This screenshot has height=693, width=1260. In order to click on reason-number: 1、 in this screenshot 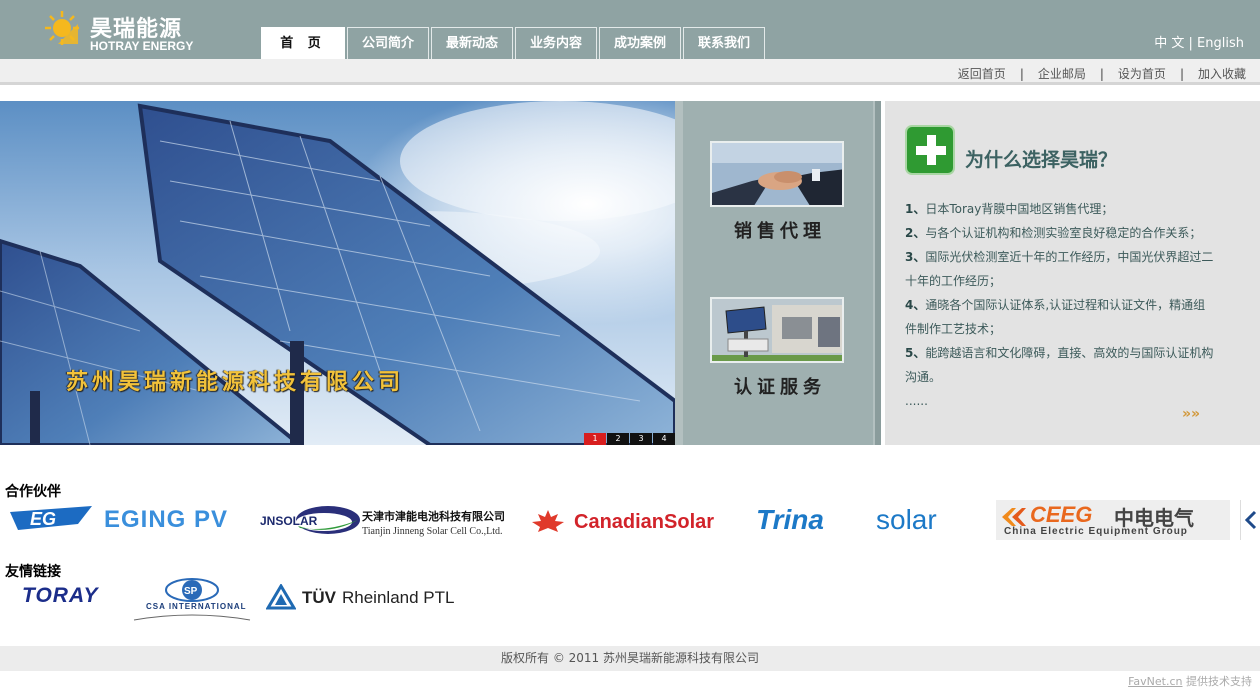, I will do `click(915, 209)`.